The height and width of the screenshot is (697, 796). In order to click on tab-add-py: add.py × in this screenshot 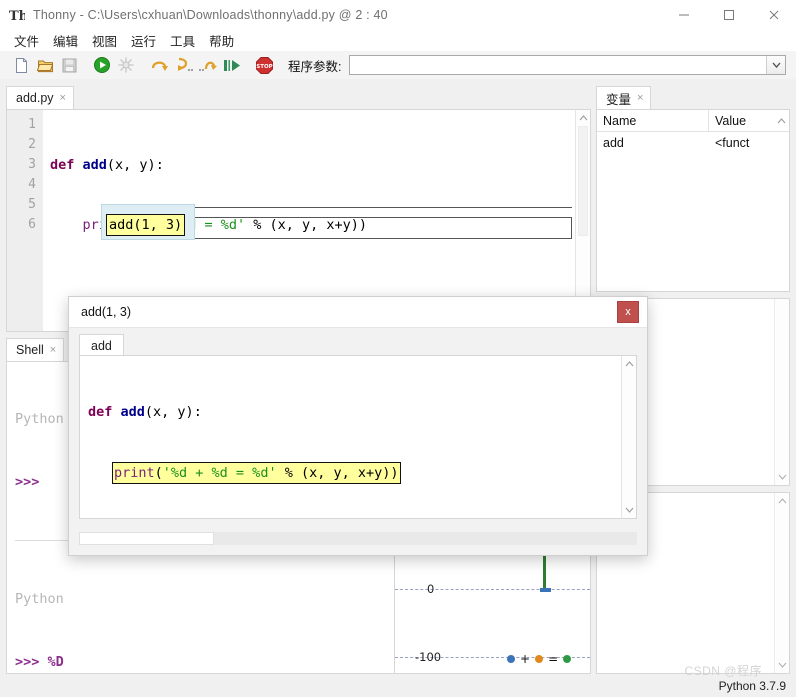, I will do `click(40, 97)`.